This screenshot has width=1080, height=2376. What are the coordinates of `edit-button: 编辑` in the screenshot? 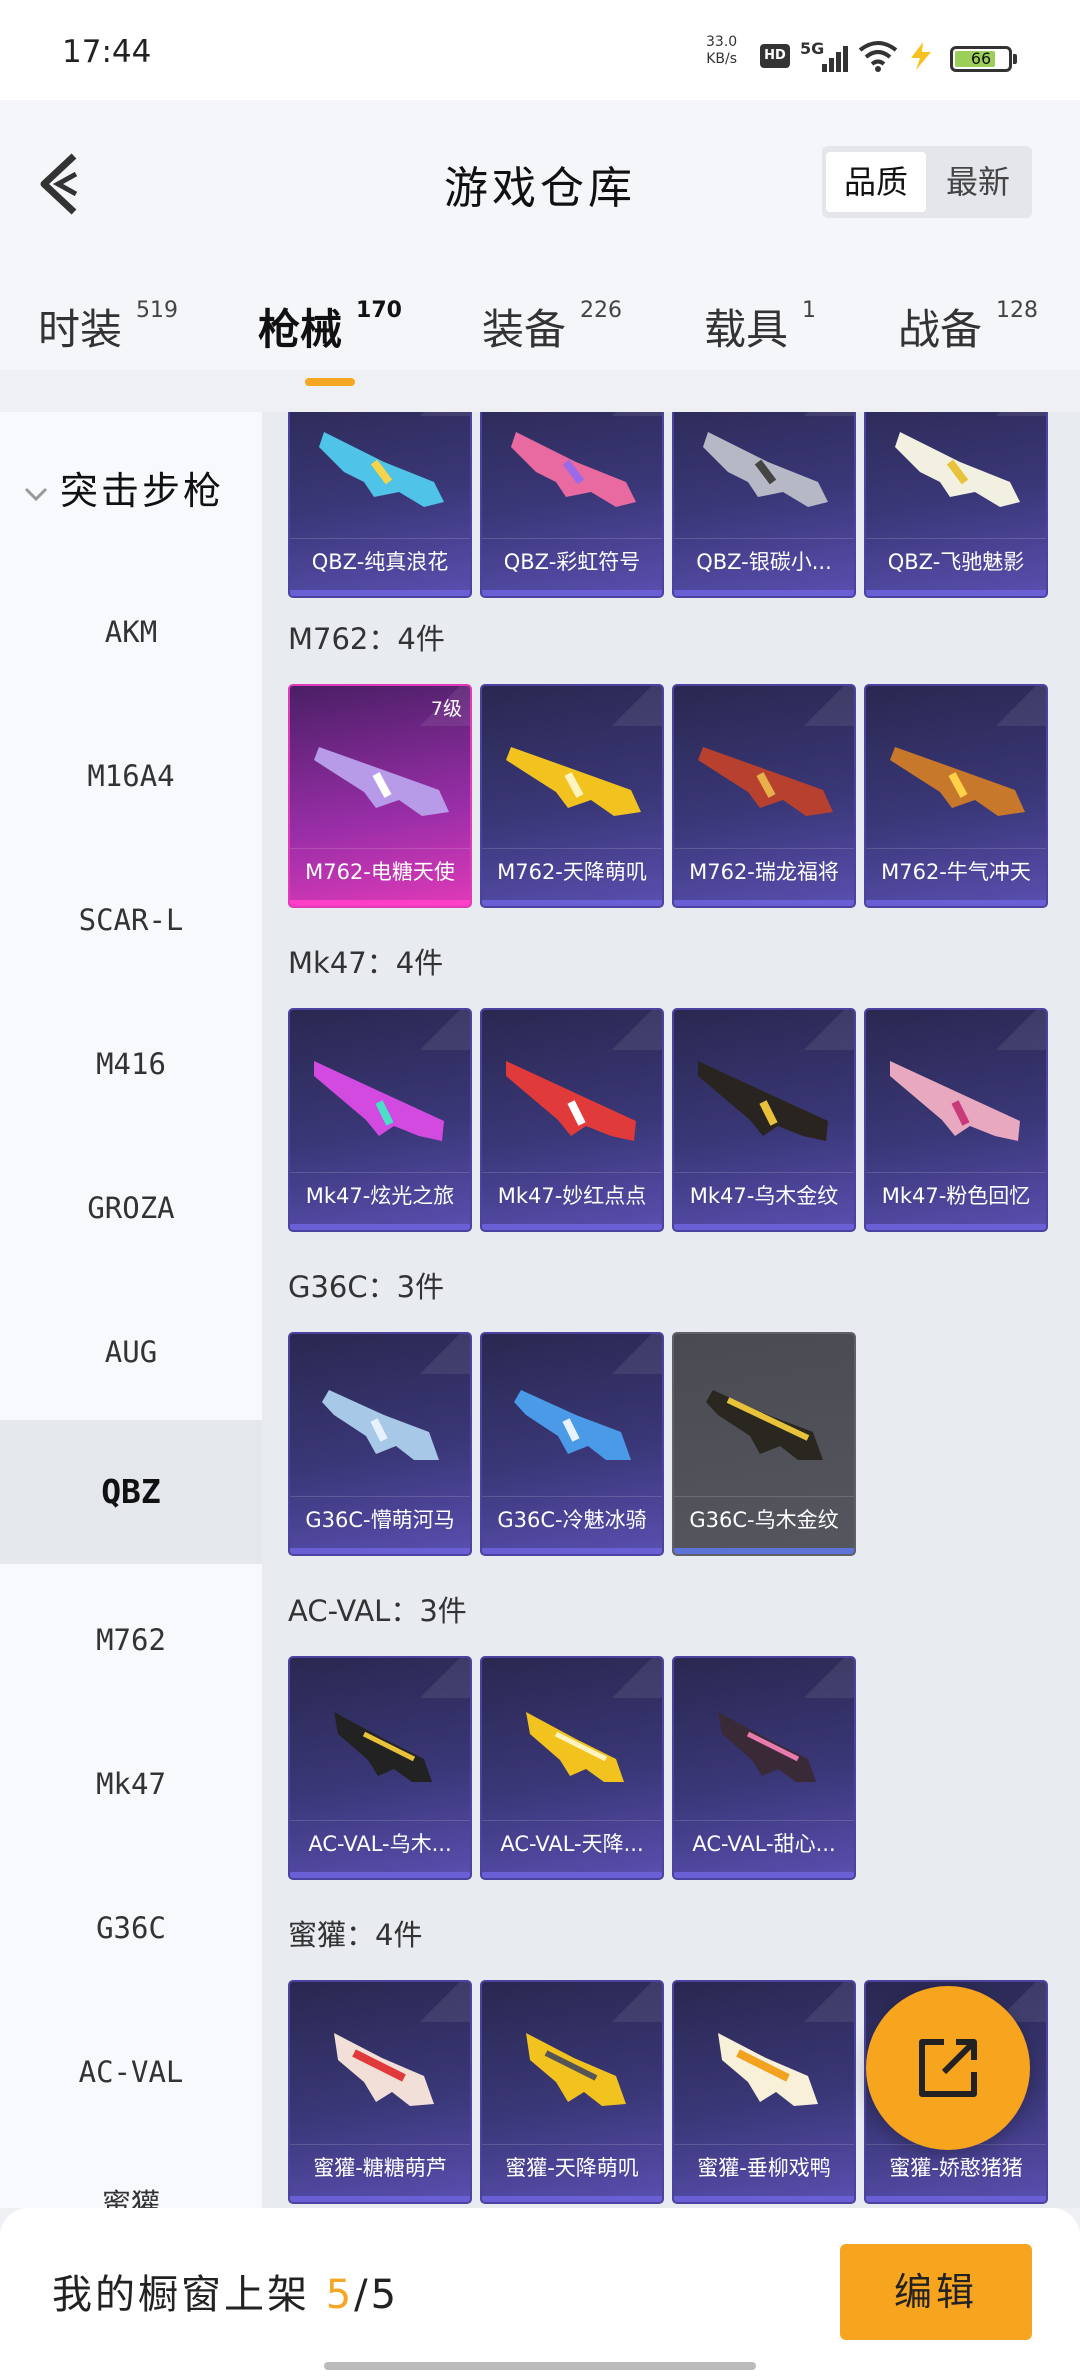 It's located at (936, 2292).